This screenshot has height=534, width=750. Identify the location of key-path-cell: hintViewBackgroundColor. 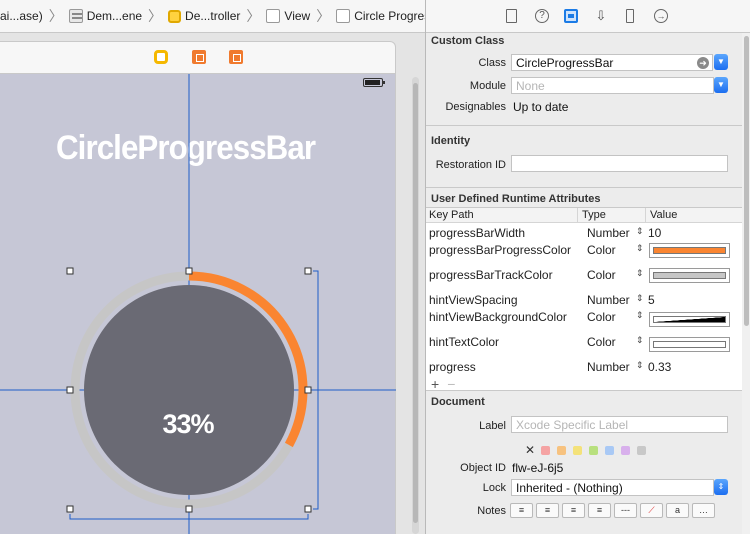
(498, 317).